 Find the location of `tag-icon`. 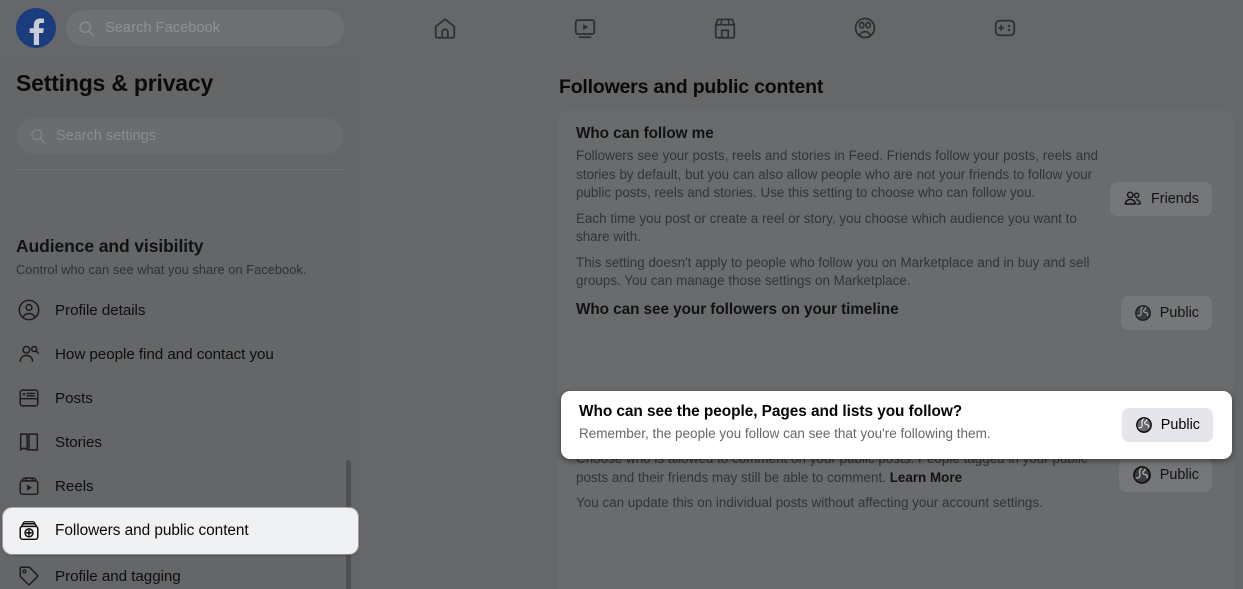

tag-icon is located at coordinates (29, 576).